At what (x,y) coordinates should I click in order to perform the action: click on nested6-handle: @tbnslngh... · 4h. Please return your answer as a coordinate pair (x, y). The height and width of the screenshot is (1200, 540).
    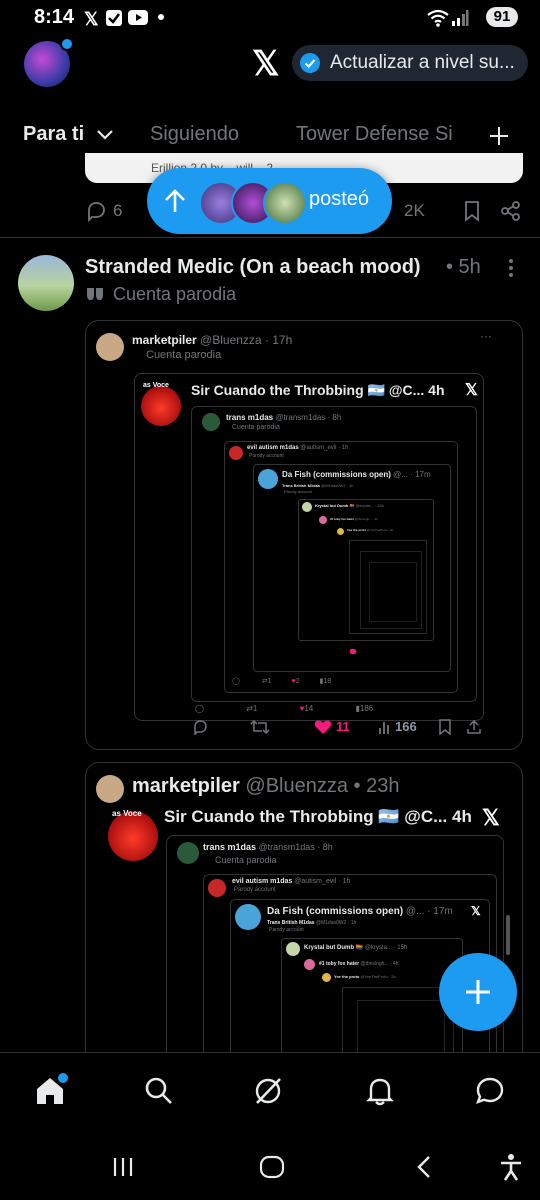
    Looking at the image, I should click on (366, 519).